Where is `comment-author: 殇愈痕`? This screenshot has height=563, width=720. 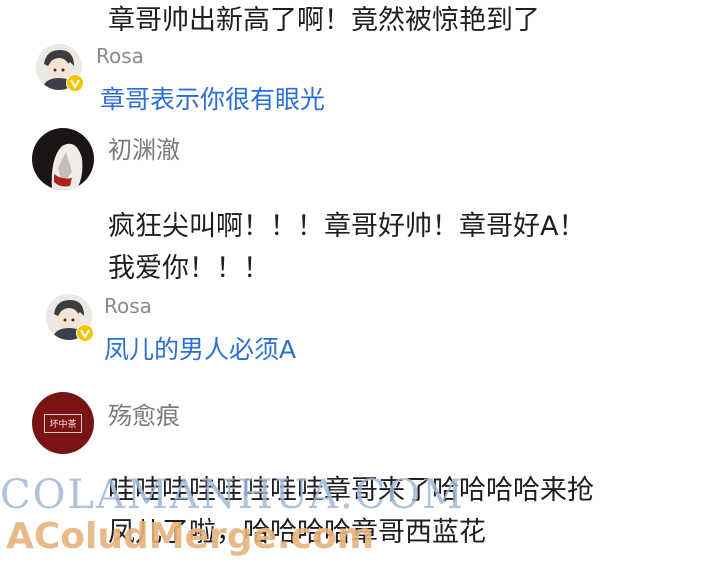 comment-author: 殇愈痕 is located at coordinates (144, 413).